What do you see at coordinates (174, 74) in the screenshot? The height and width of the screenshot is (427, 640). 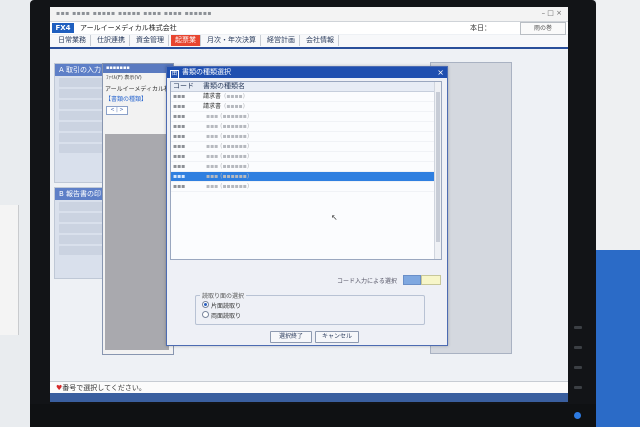 I see `grid-icon: 田` at bounding box center [174, 74].